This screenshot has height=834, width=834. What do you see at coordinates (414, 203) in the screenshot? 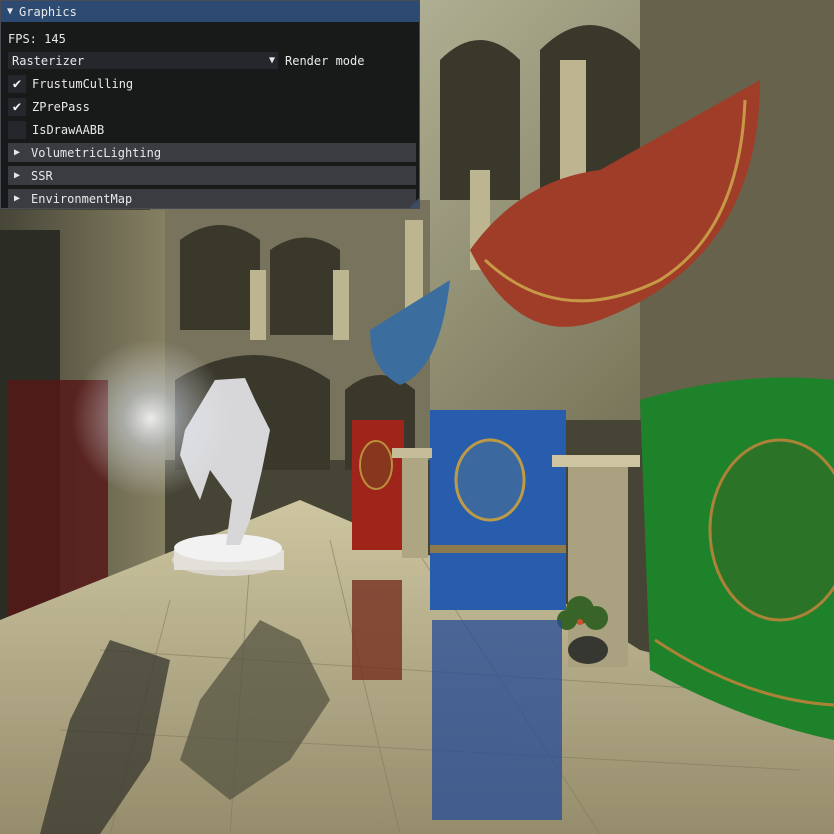
I see `resize-grip` at bounding box center [414, 203].